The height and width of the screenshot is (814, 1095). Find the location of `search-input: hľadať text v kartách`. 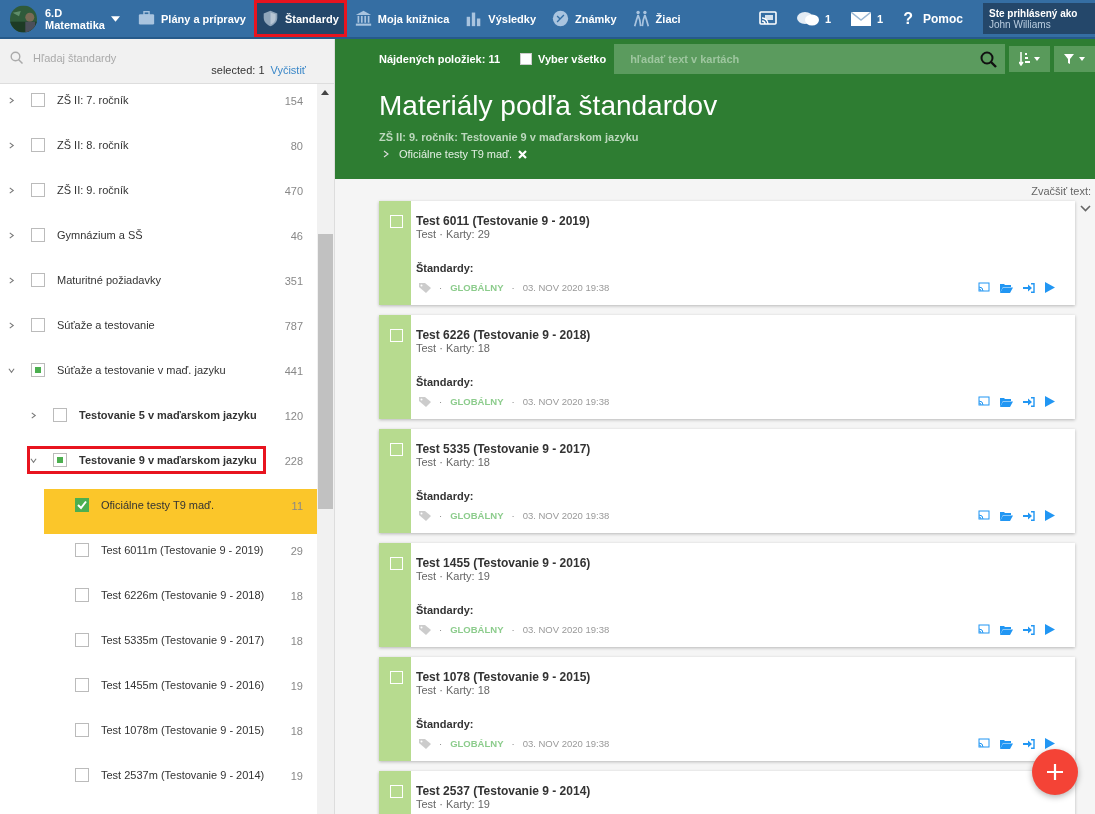

search-input: hľadať text v kartách is located at coordinates (804, 59).